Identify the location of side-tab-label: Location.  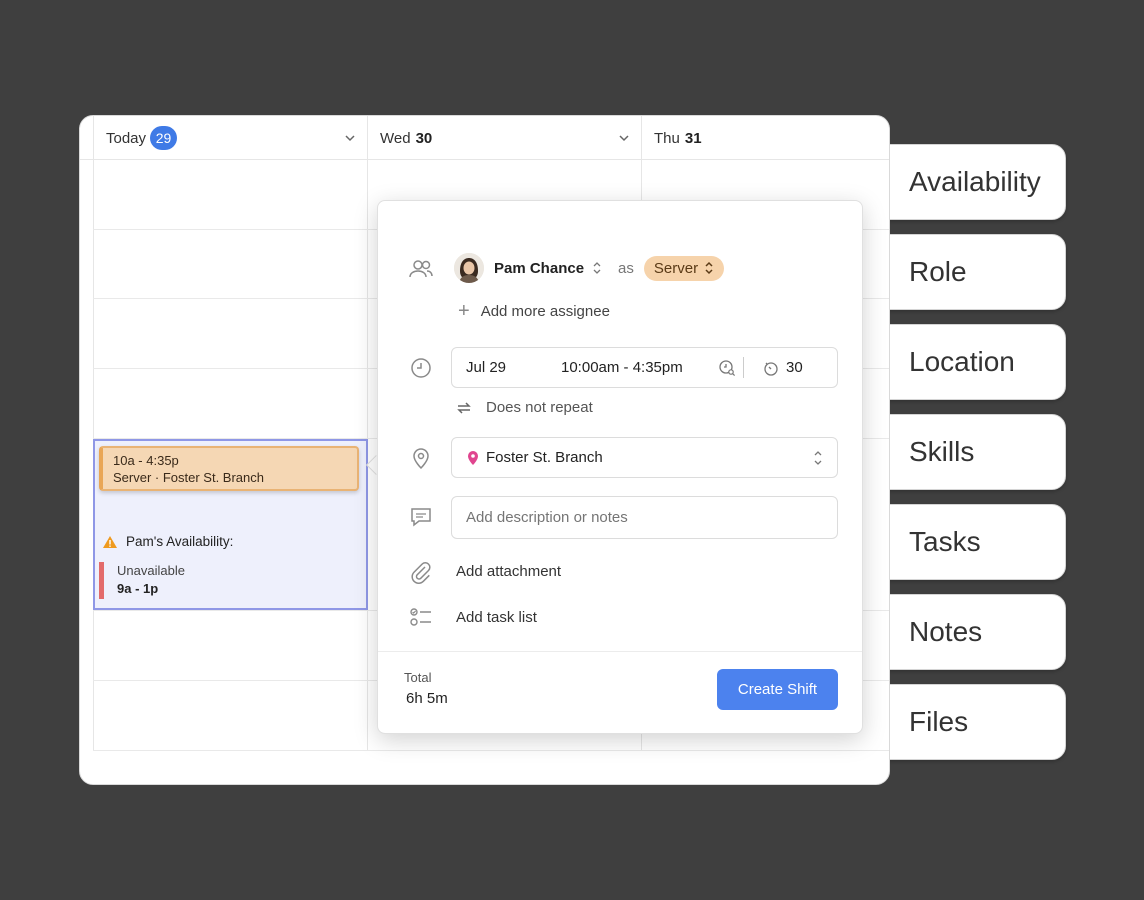
(962, 361).